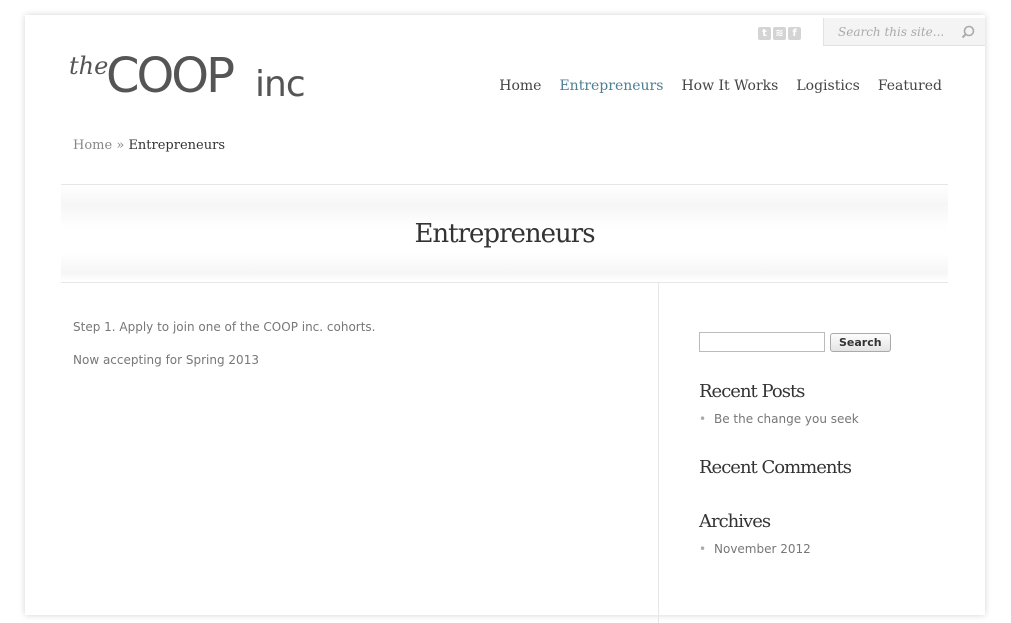  I want to click on rss-icon: ≋, so click(779, 33).